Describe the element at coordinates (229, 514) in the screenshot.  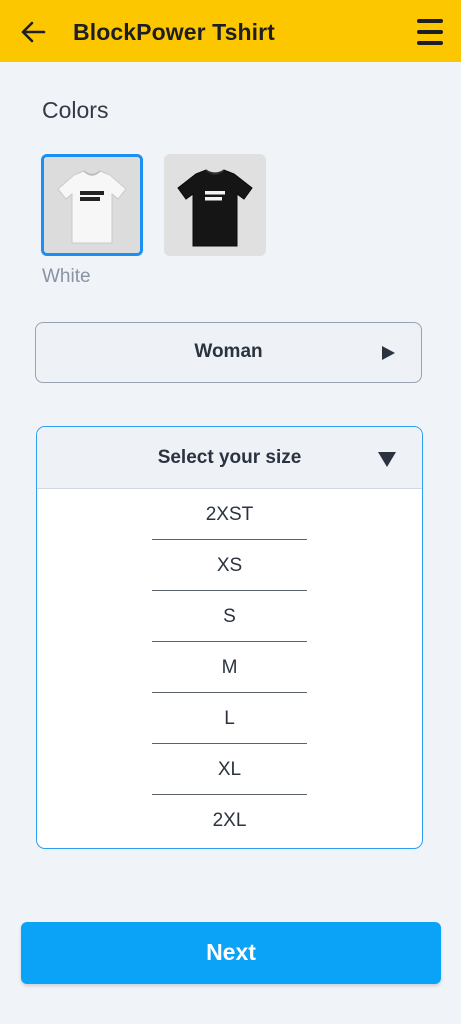
I see `size-option: 2XST` at that location.